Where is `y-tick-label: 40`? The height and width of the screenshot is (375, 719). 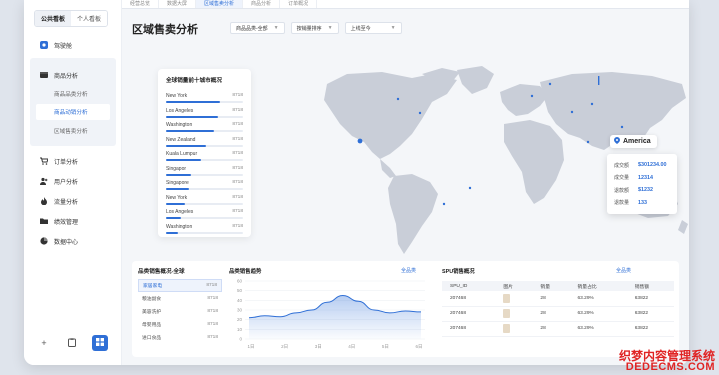
y-tick-label: 40 is located at coordinates (240, 300).